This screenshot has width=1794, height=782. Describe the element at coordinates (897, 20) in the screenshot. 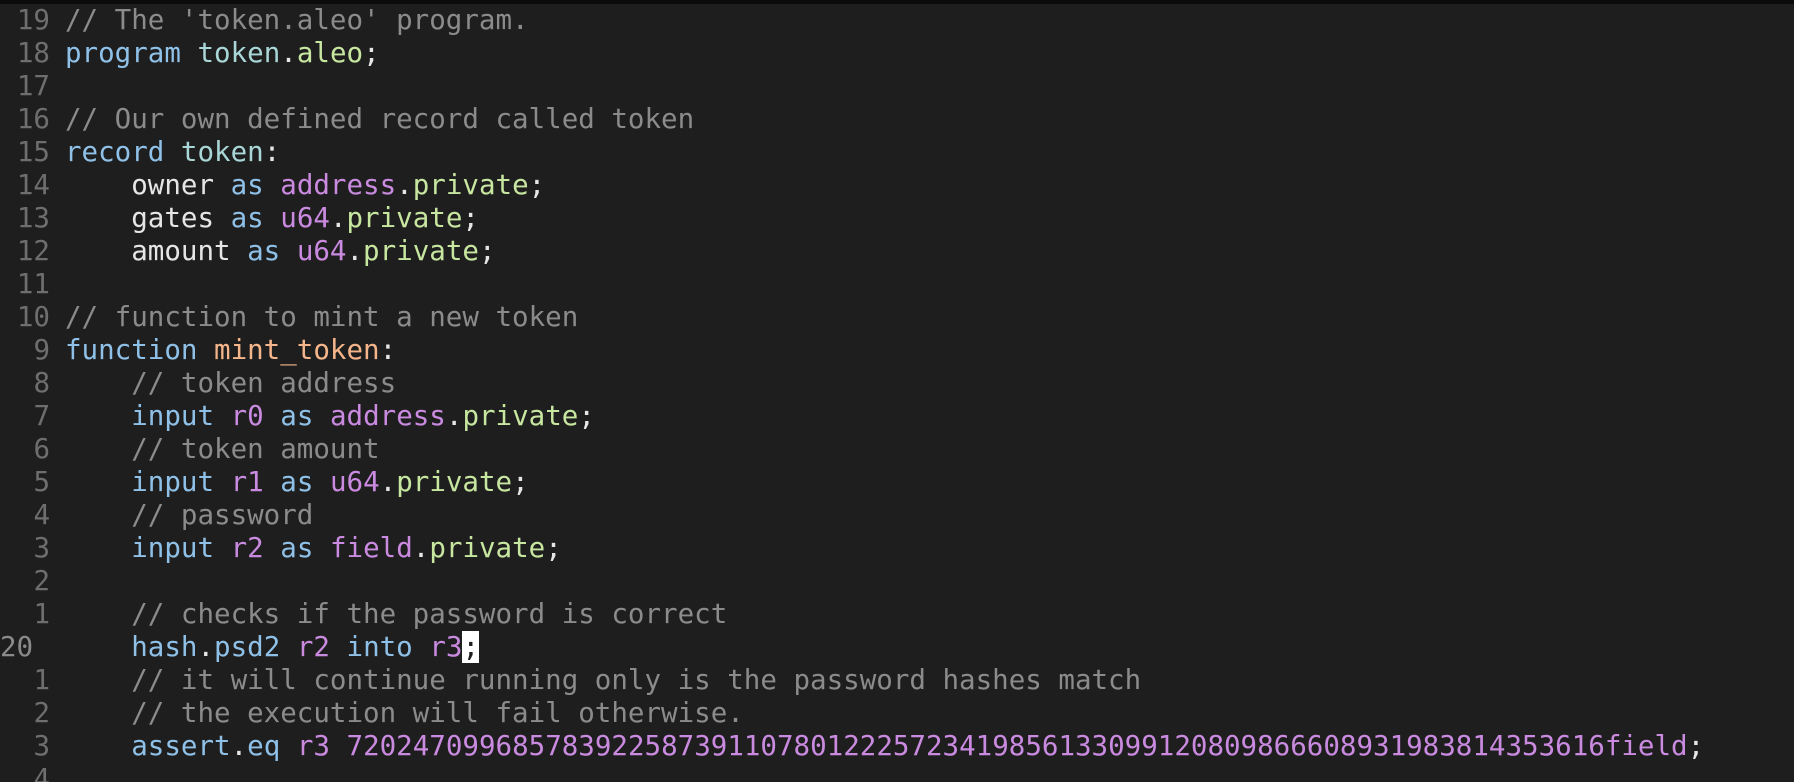

I see `code-line: 19 // The 'token.aleo' program.` at that location.